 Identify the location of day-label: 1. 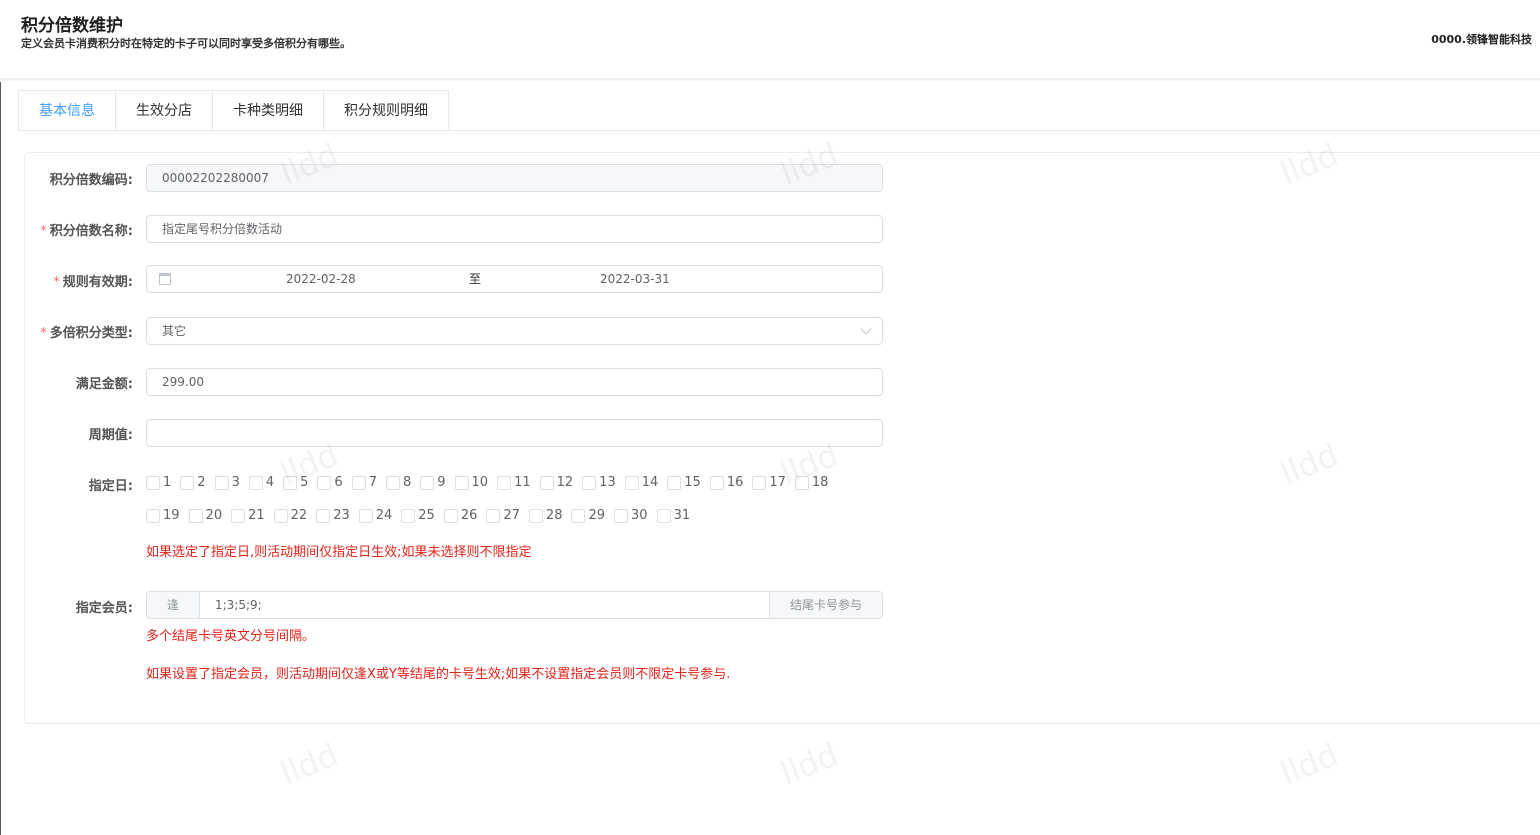
(167, 482).